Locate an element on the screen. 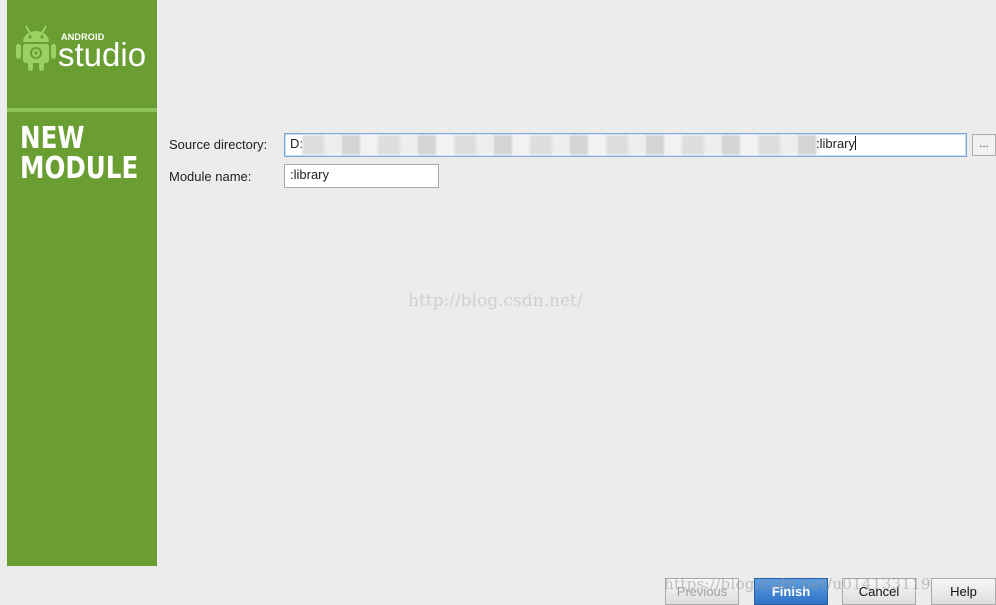 This screenshot has width=996, height=605. source-directory-input: D: :library is located at coordinates (625, 145).